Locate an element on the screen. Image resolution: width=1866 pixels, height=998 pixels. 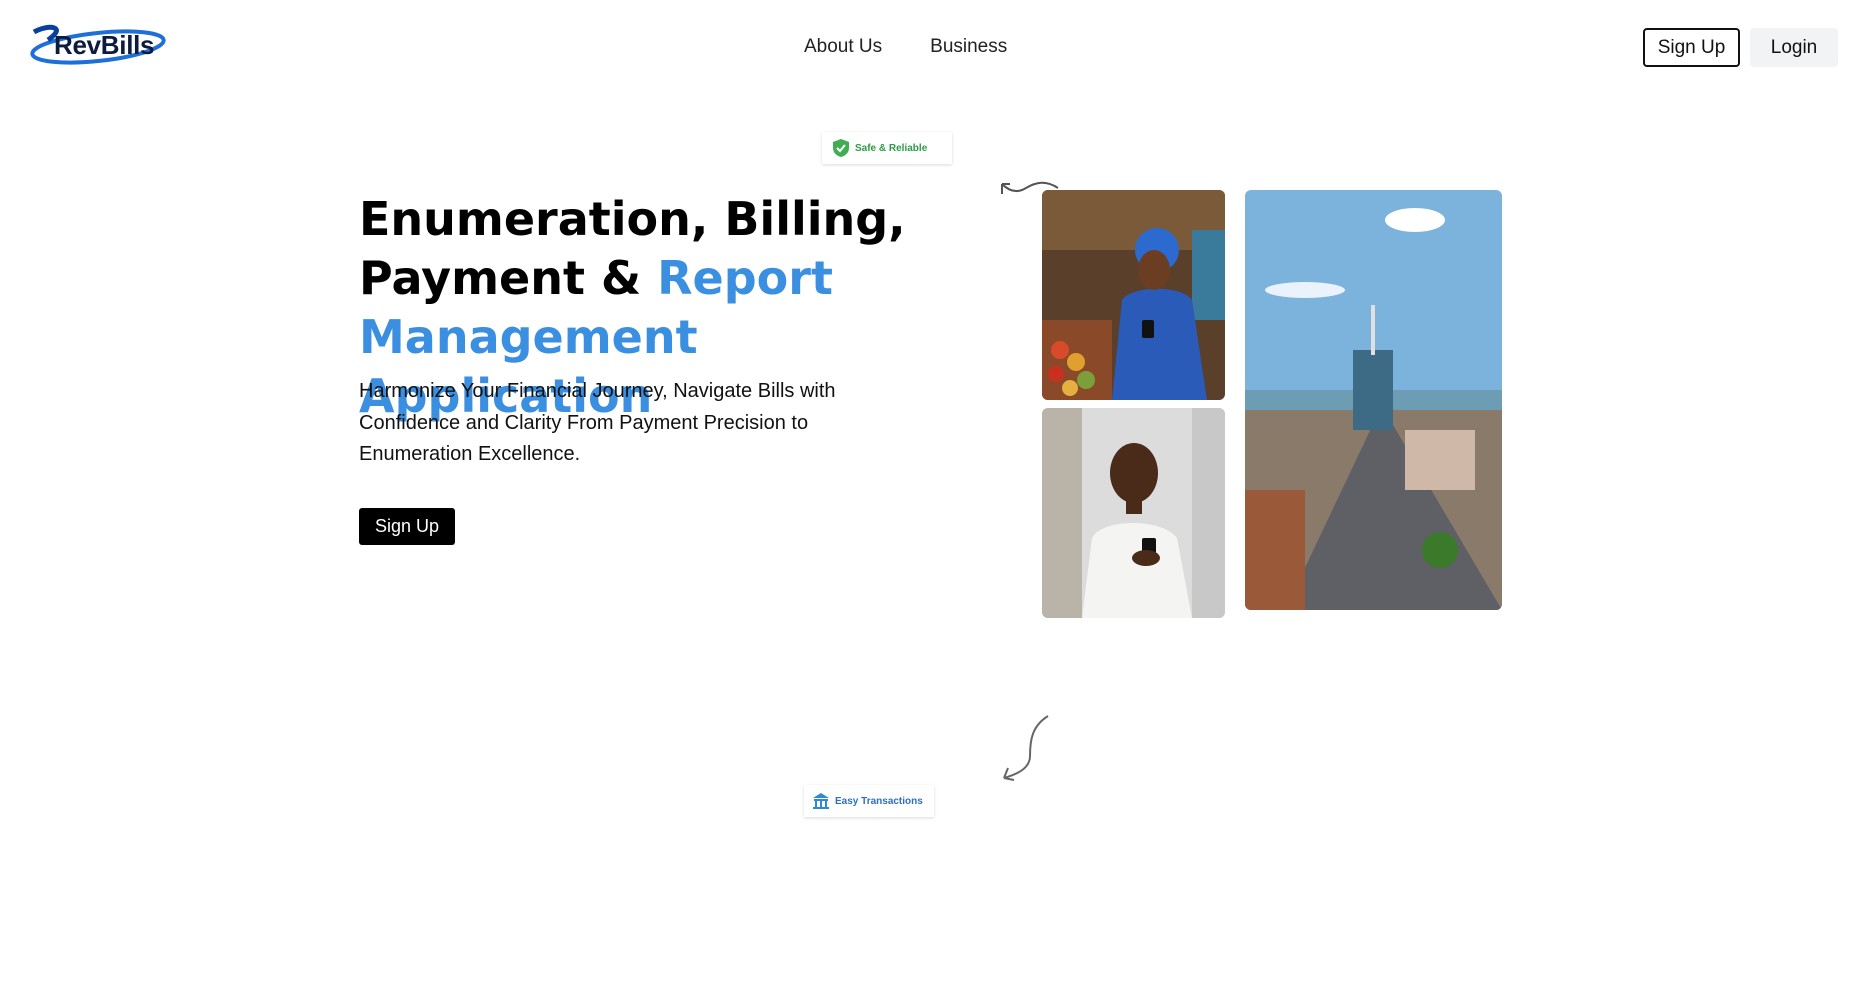
header-signup-button: Sign Up is located at coordinates (1691, 47).